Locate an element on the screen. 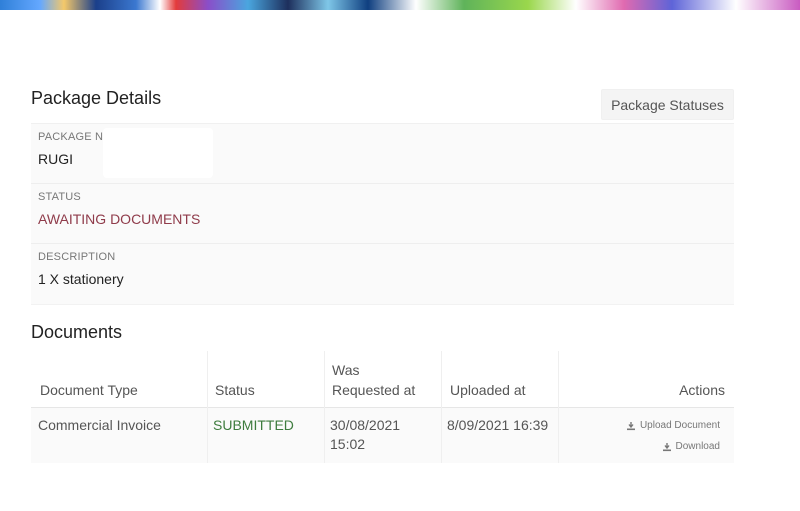 The width and height of the screenshot is (800, 511). status-value: AWAITING DOCUMENTS is located at coordinates (119, 219).